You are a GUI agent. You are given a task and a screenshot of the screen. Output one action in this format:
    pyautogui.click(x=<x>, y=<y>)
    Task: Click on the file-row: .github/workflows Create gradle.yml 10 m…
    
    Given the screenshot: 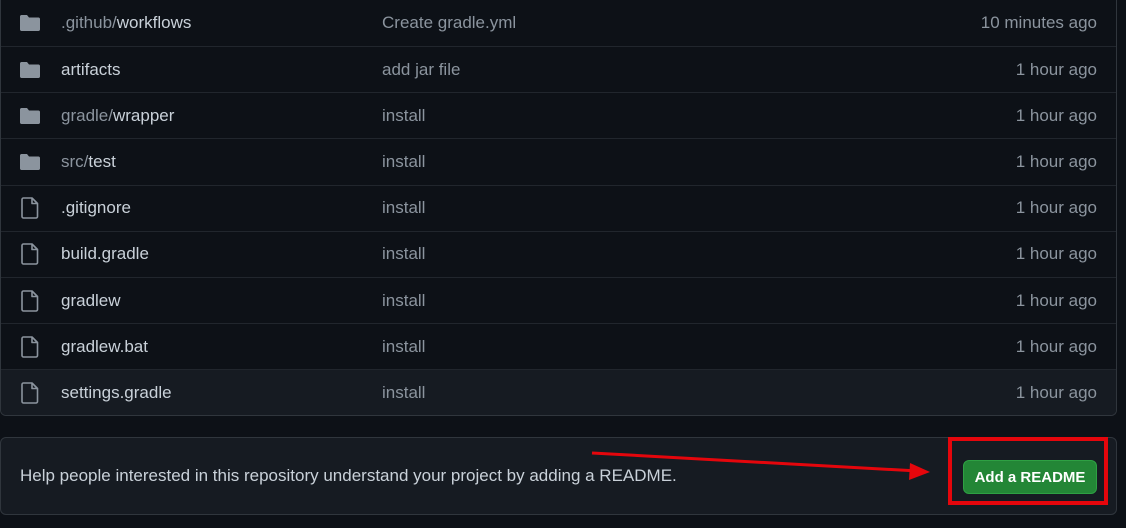 What is the action you would take?
    pyautogui.click(x=558, y=23)
    